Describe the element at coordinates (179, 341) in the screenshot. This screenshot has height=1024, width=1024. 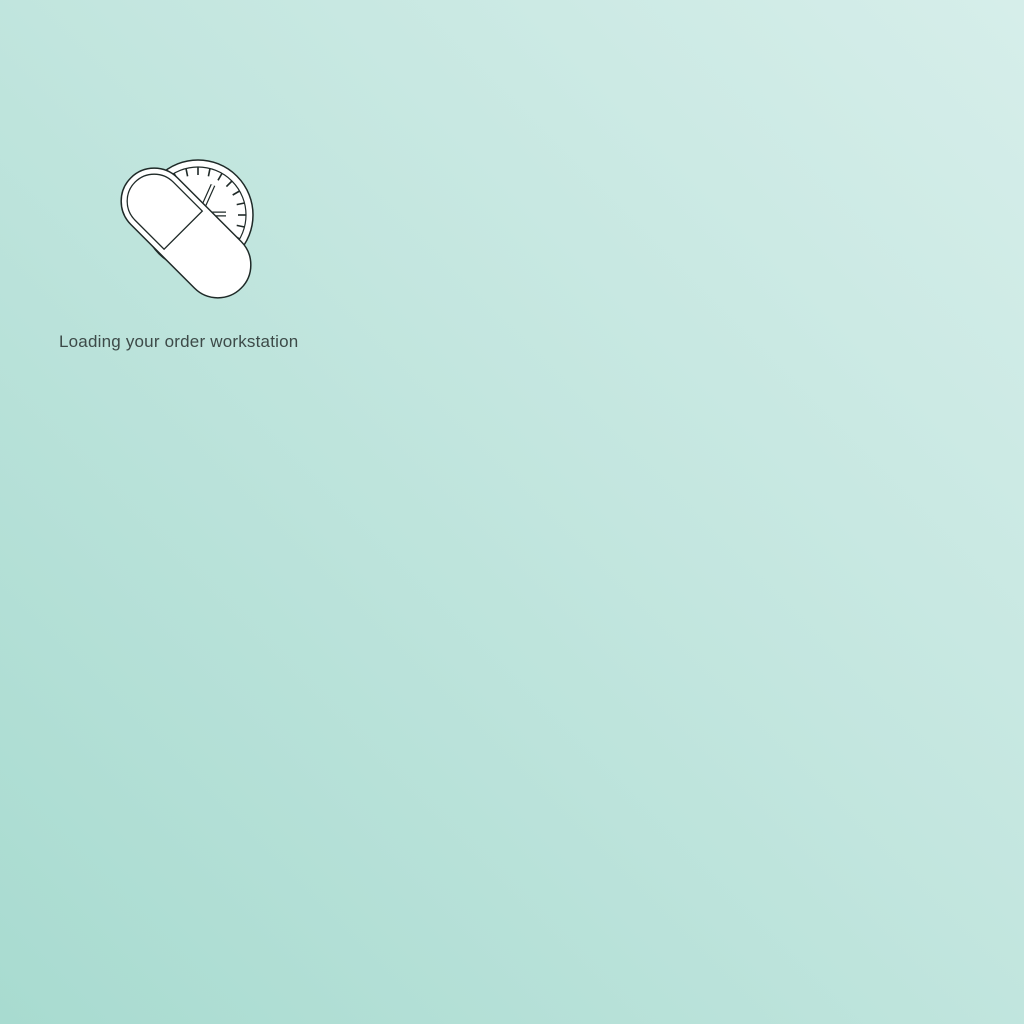
I see `loading-message: Loading your order workstation` at that location.